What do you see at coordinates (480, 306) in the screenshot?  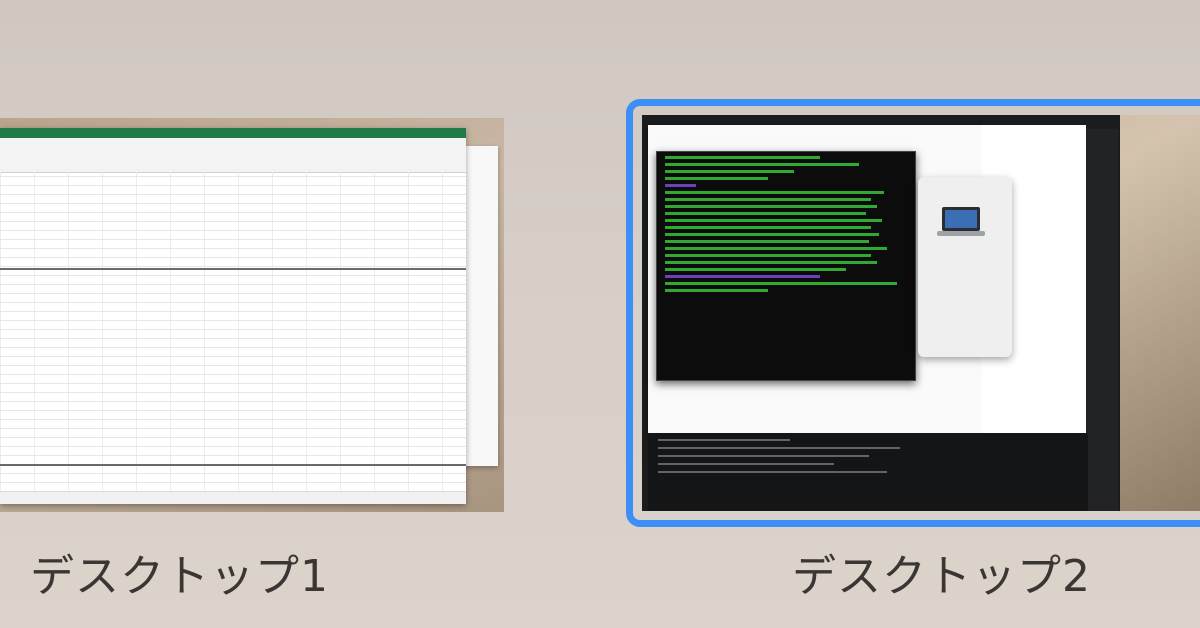 I see `background-window` at bounding box center [480, 306].